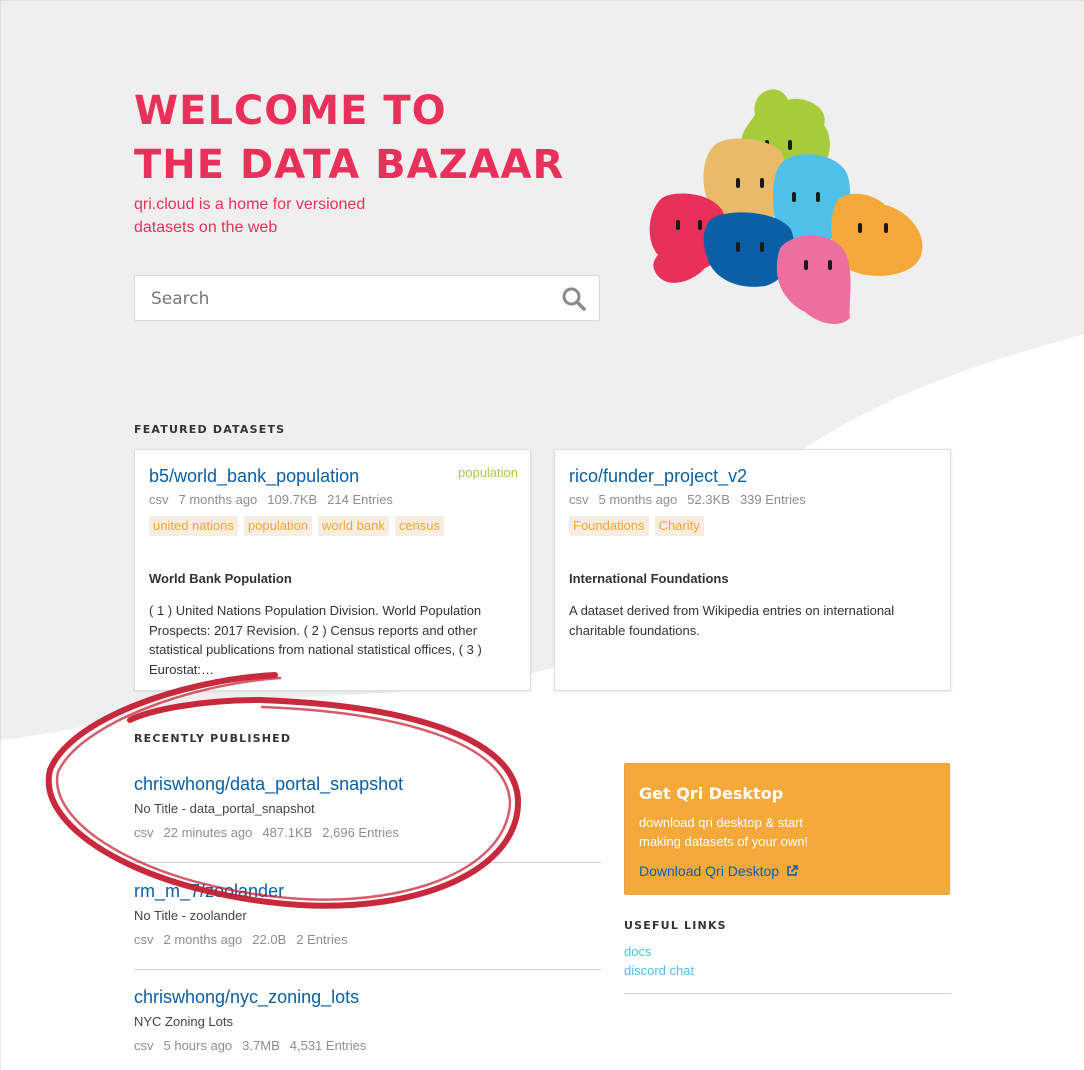  What do you see at coordinates (261, 1045) in the screenshot?
I see `size: 3.7MB` at bounding box center [261, 1045].